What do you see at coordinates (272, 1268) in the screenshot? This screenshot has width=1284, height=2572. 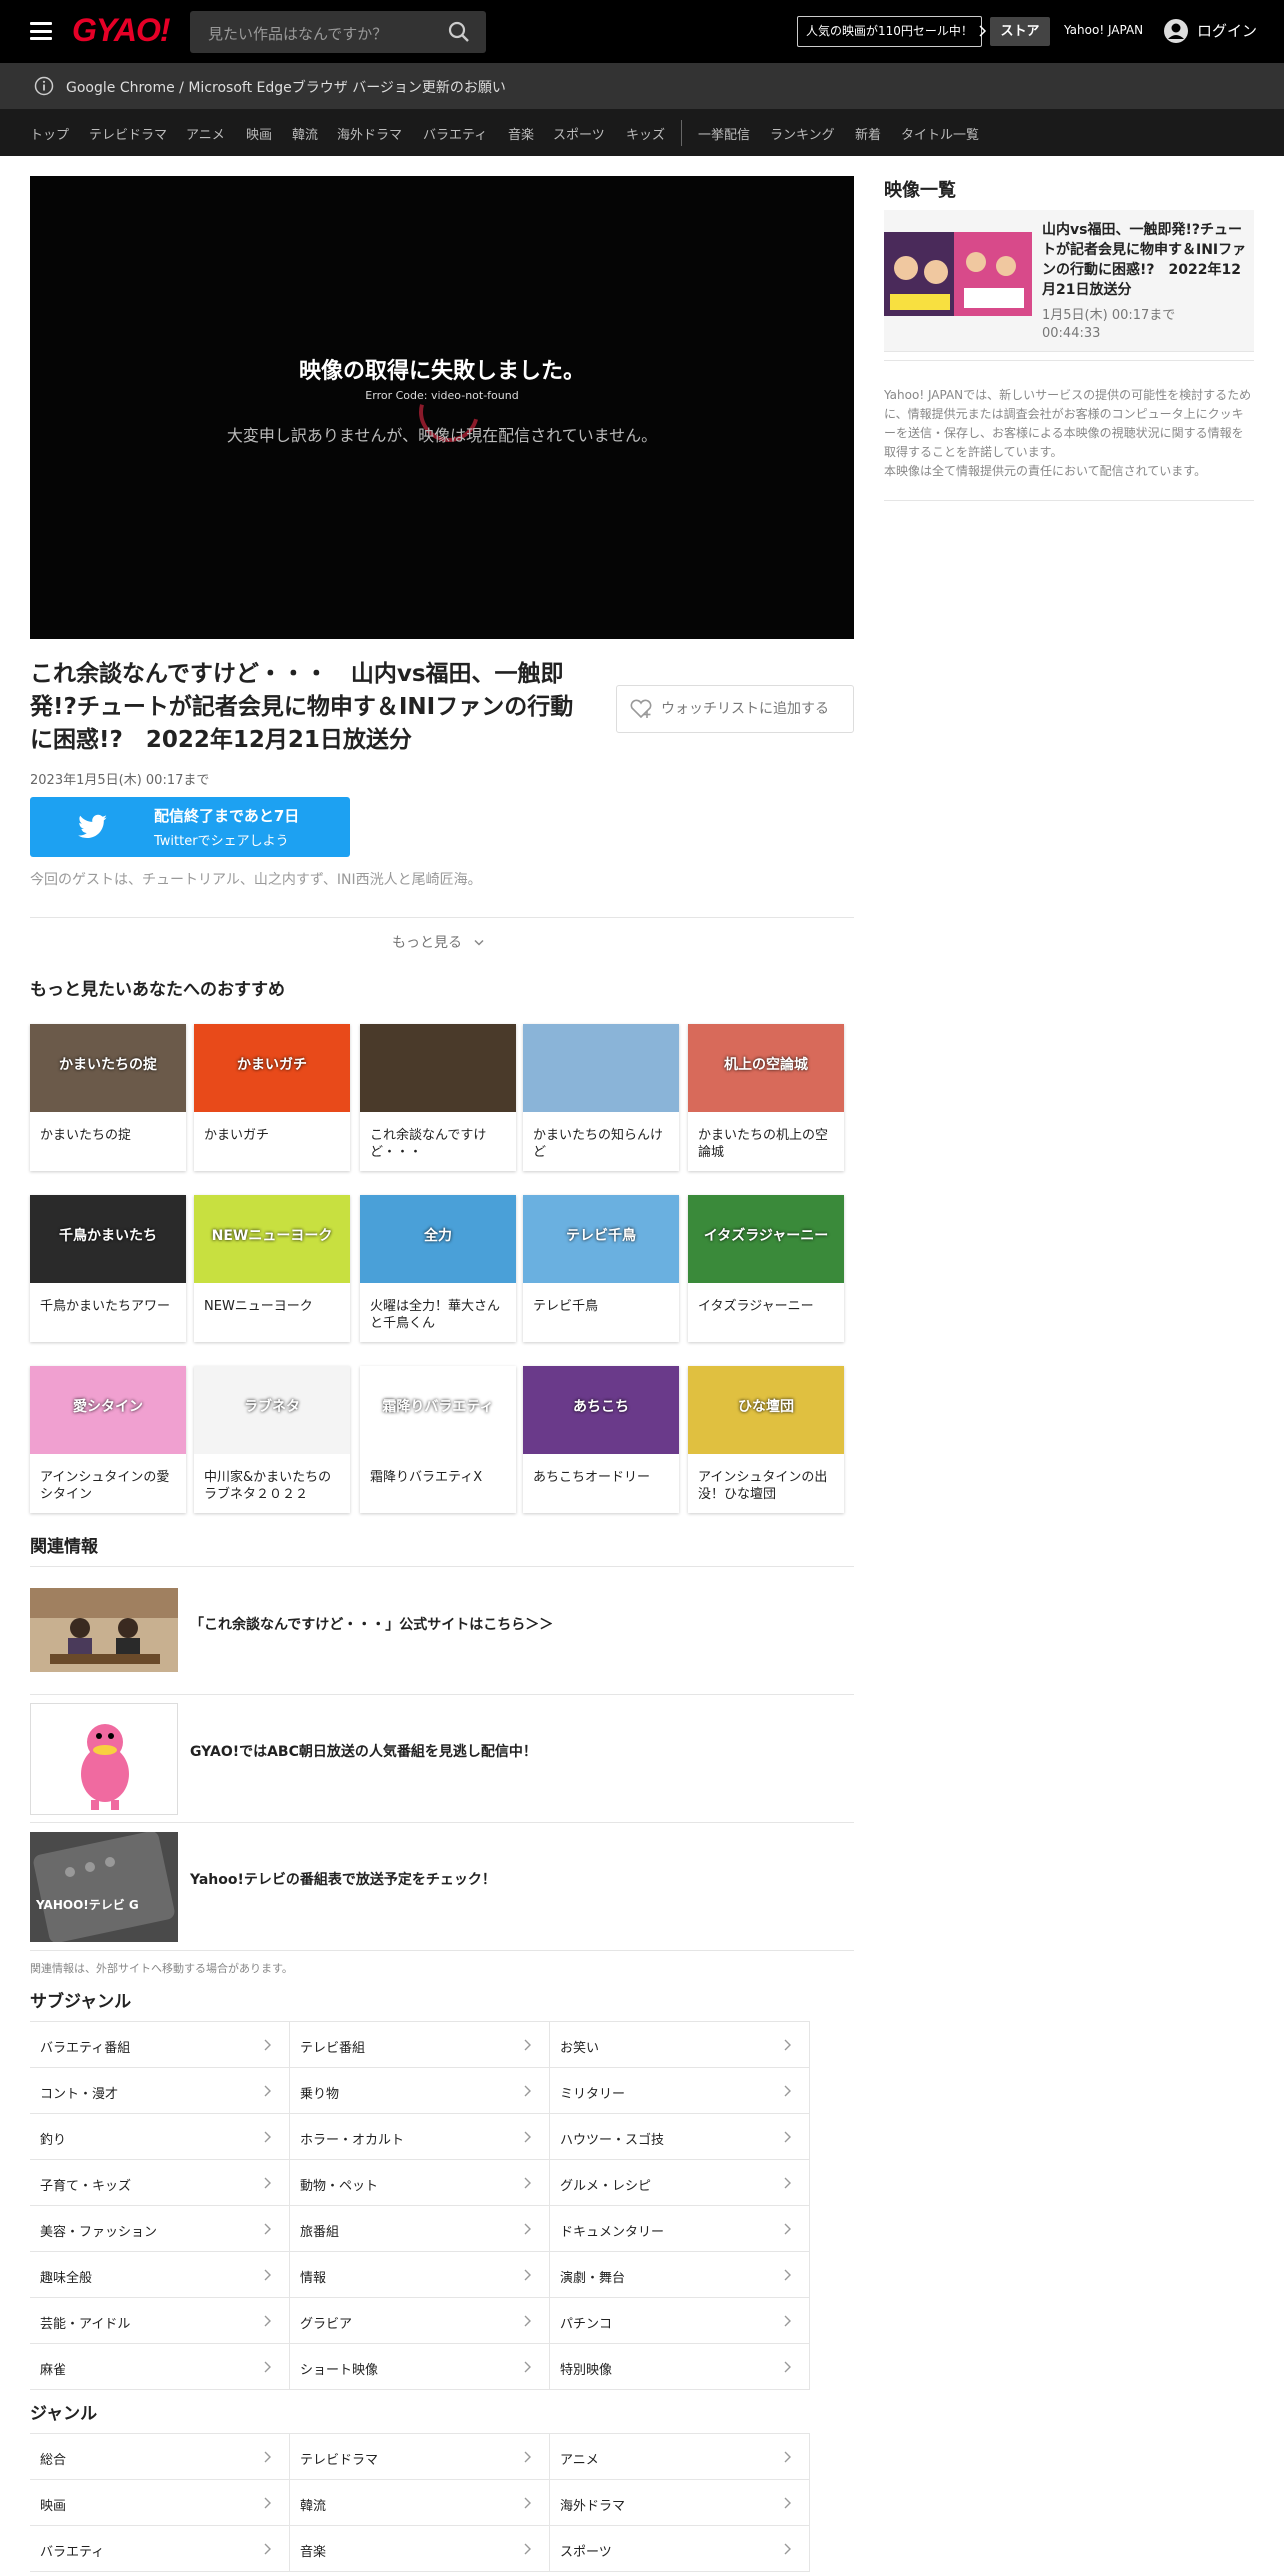 I see `recommend-card: NEWニューヨーク NEWニューヨーク` at bounding box center [272, 1268].